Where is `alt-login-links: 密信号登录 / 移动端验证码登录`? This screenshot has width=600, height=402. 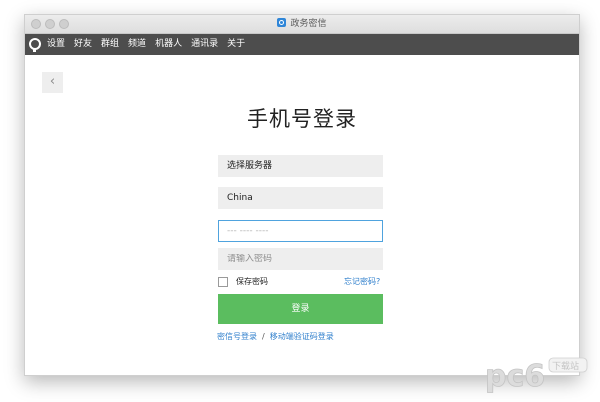 alt-login-links: 密信号登录 / 移动端验证码登录 is located at coordinates (275, 336).